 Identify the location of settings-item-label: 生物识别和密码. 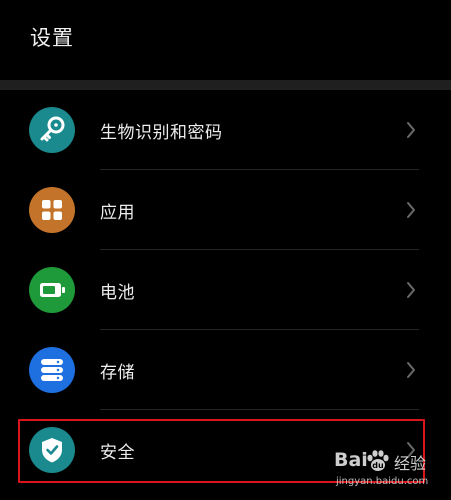
(161, 133).